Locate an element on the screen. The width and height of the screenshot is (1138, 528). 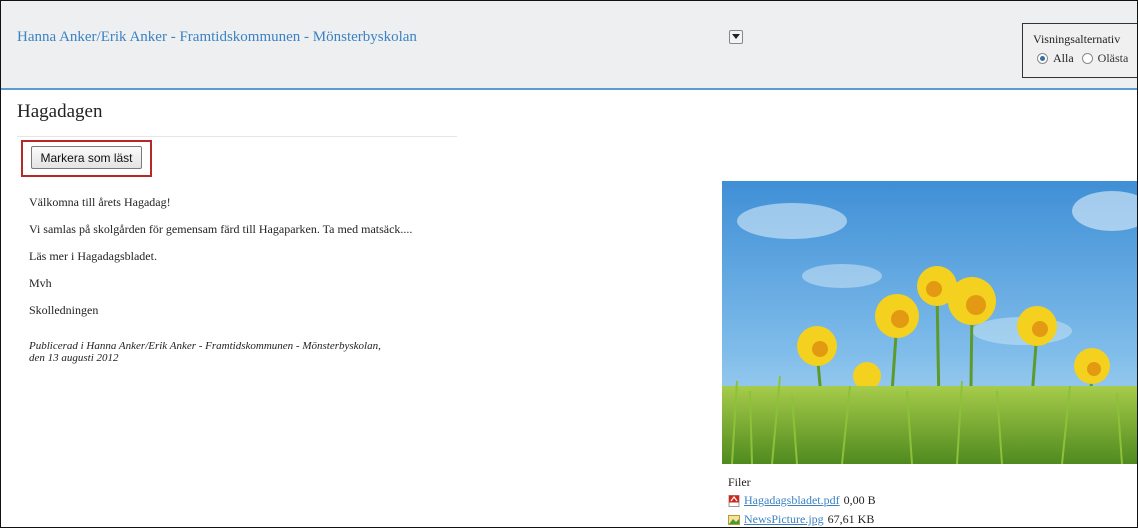
article-paragraph: Välkomna till årets Hagadag! is located at coordinates (100, 202).